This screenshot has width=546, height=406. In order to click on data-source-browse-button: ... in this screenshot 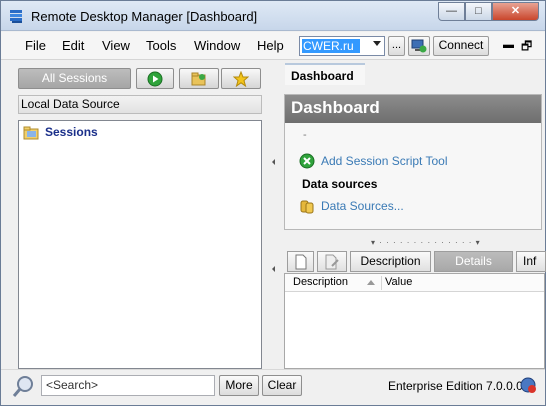, I will do `click(396, 46)`.